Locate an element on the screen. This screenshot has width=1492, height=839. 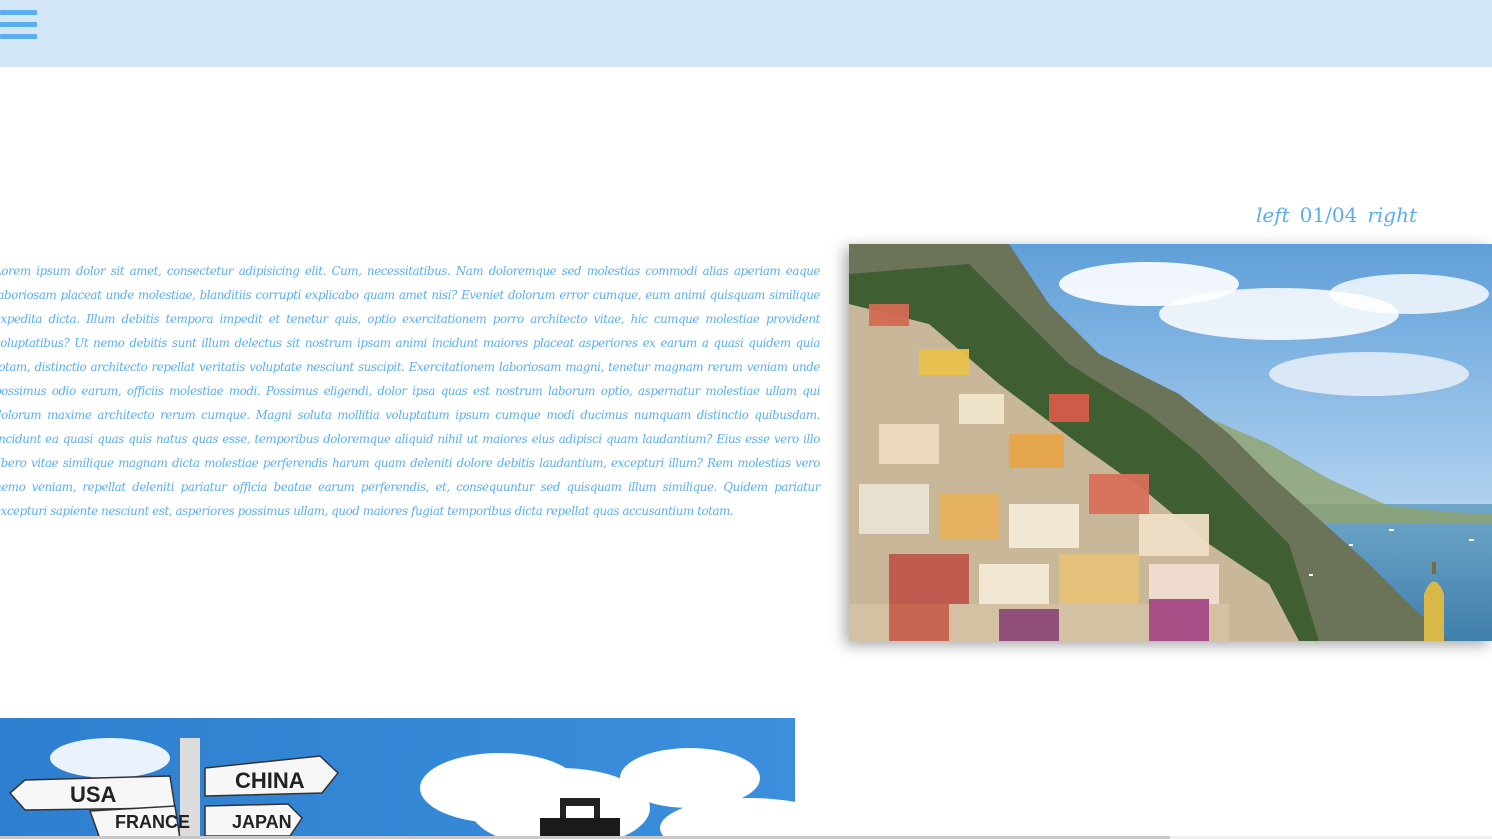
sign-japan: JAPAN is located at coordinates (262, 822).